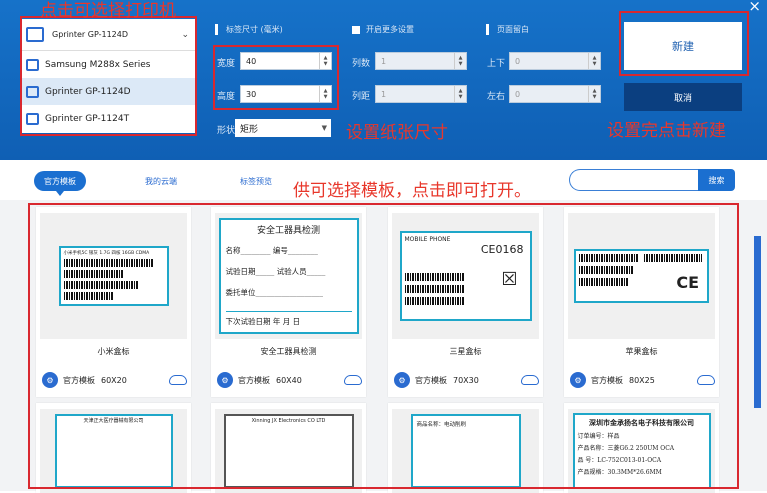 This screenshot has height=493, width=767. What do you see at coordinates (161, 181) in the screenshot?
I see `tab-cloud: 我的云端` at bounding box center [161, 181].